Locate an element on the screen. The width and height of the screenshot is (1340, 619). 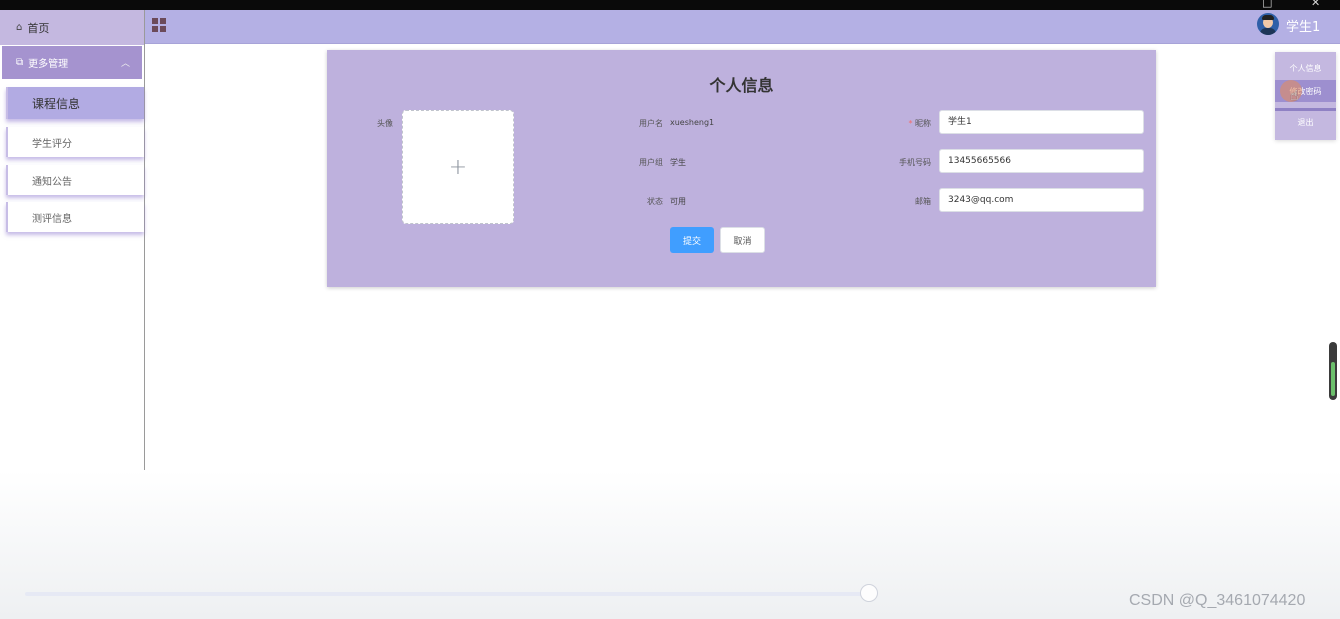
copy-icon: ⧉ is located at coordinates (20, 62).